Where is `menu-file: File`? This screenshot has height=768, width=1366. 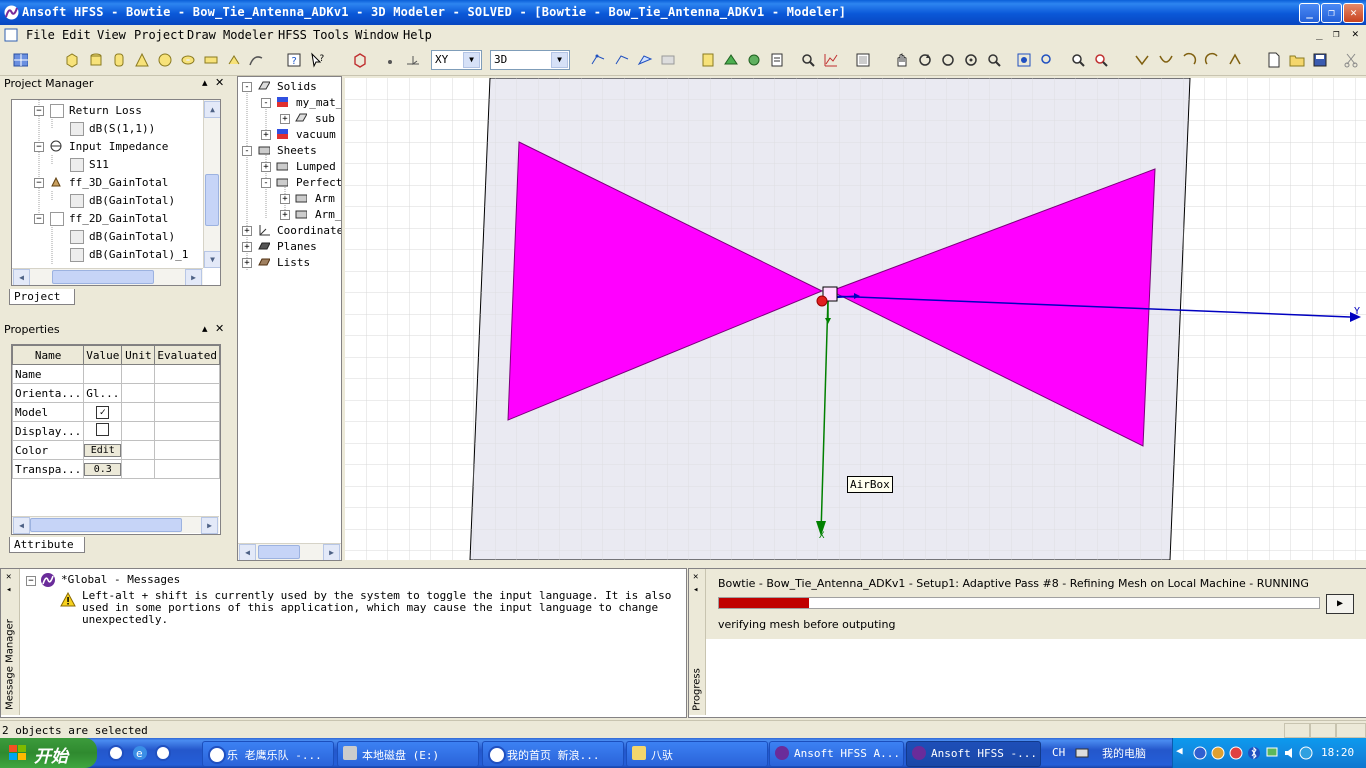 menu-file: File is located at coordinates (40, 35).